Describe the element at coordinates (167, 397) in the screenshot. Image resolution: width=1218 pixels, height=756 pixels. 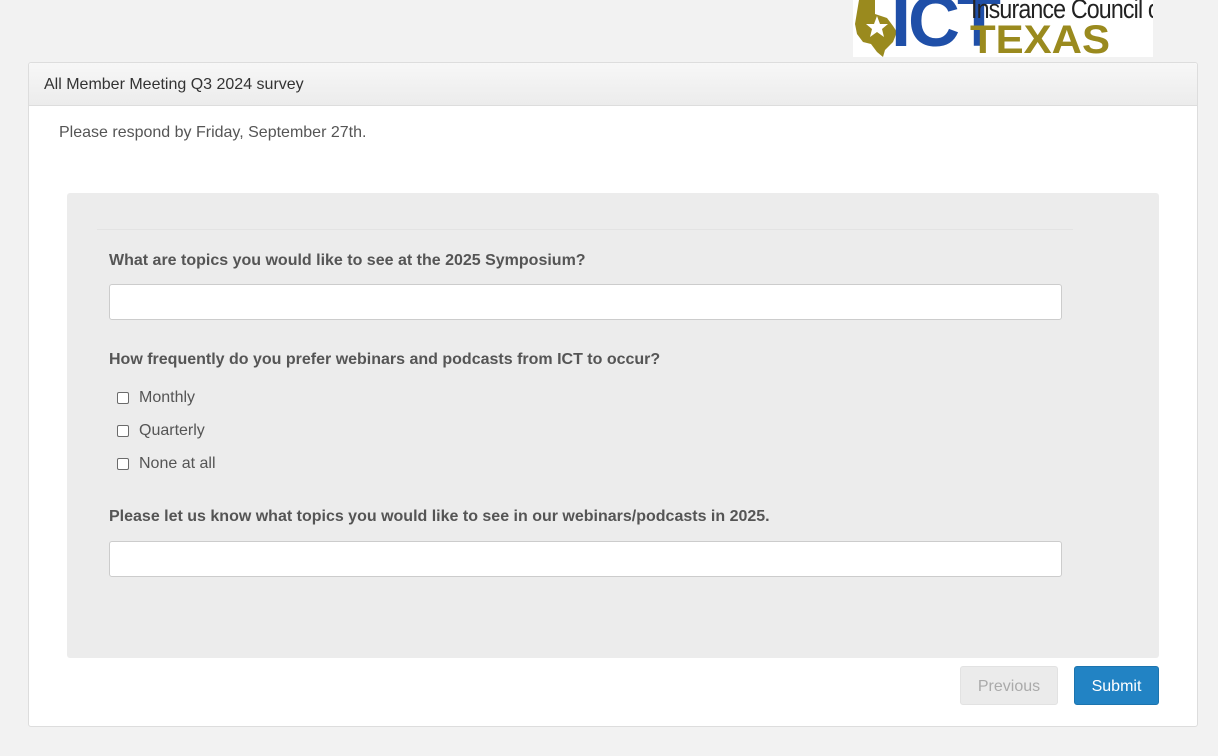
I see `option-monthly-label: Monthly` at that location.